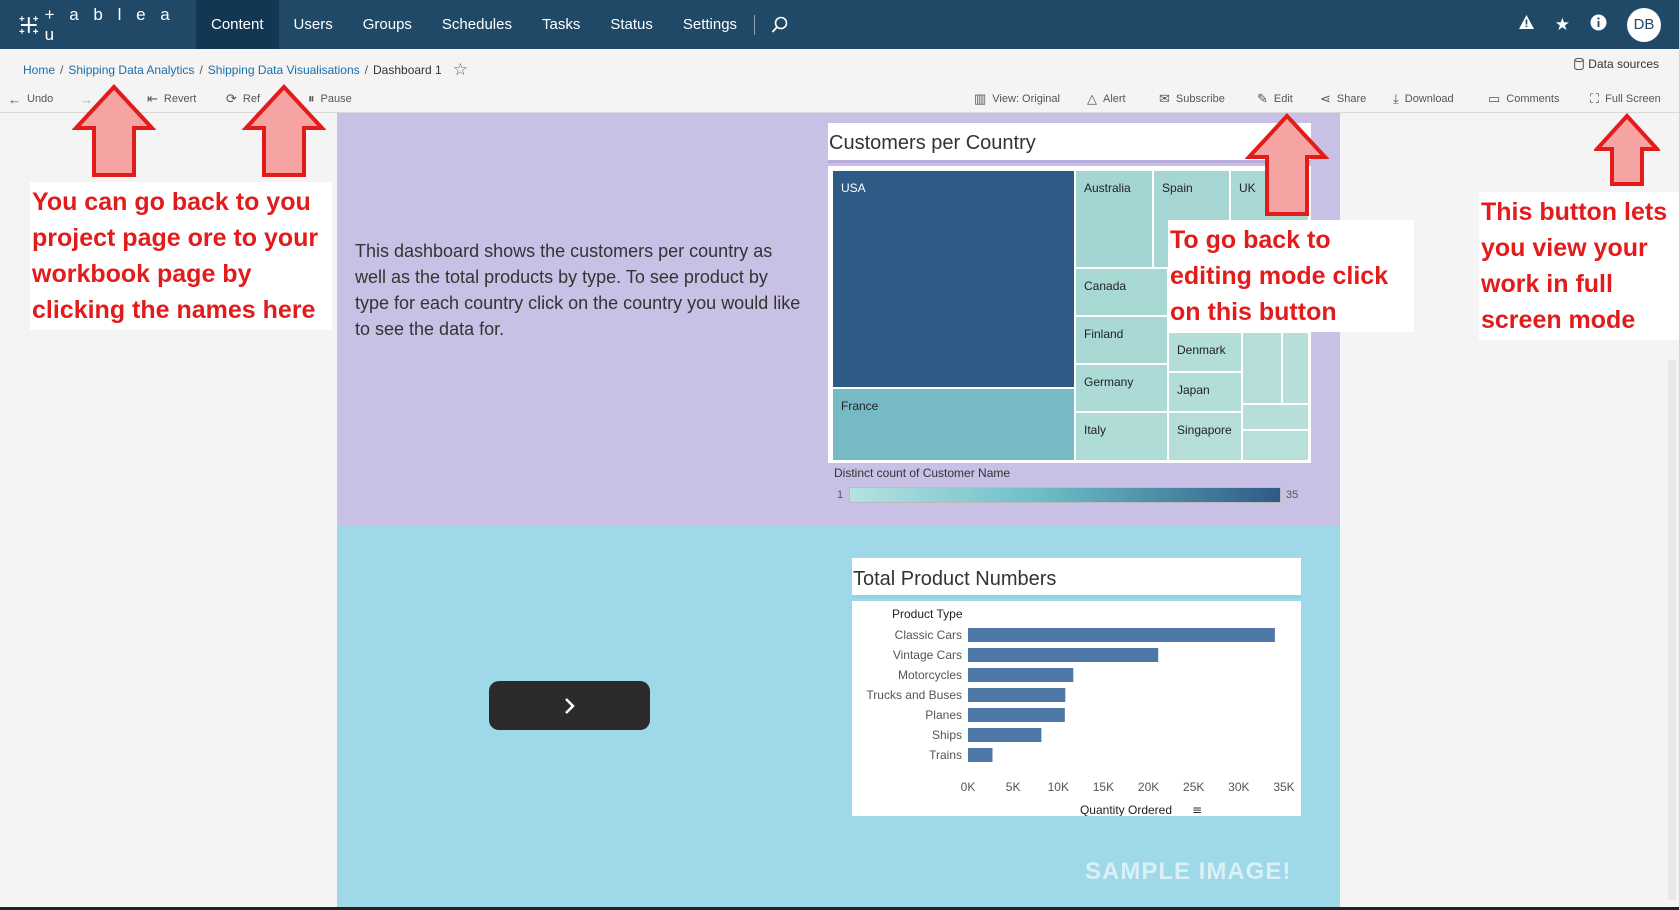 The height and width of the screenshot is (910, 1679). Describe the element at coordinates (947, 735) in the screenshot. I see `category-label: Ships` at that location.